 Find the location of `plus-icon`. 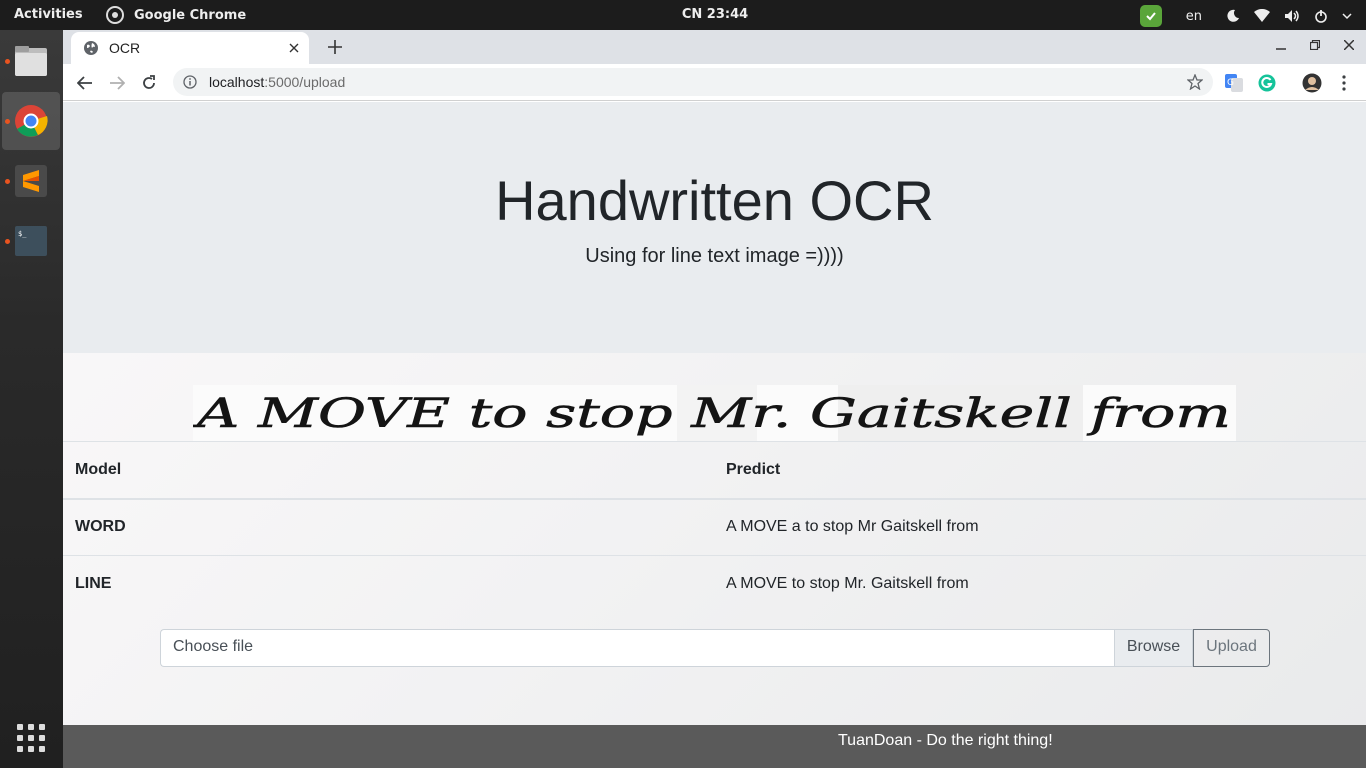

plus-icon is located at coordinates (335, 47).